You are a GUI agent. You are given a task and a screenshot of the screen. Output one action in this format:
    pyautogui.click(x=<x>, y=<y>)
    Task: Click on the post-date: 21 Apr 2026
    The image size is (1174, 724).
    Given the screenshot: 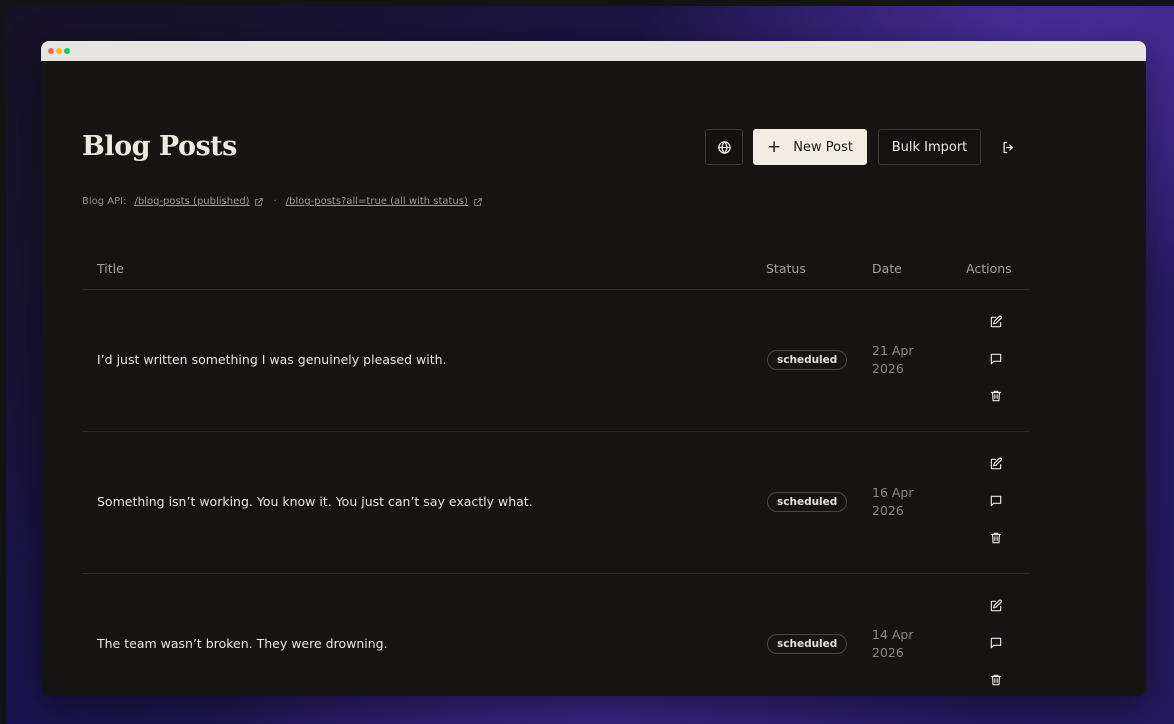 What is the action you would take?
    pyautogui.click(x=893, y=359)
    